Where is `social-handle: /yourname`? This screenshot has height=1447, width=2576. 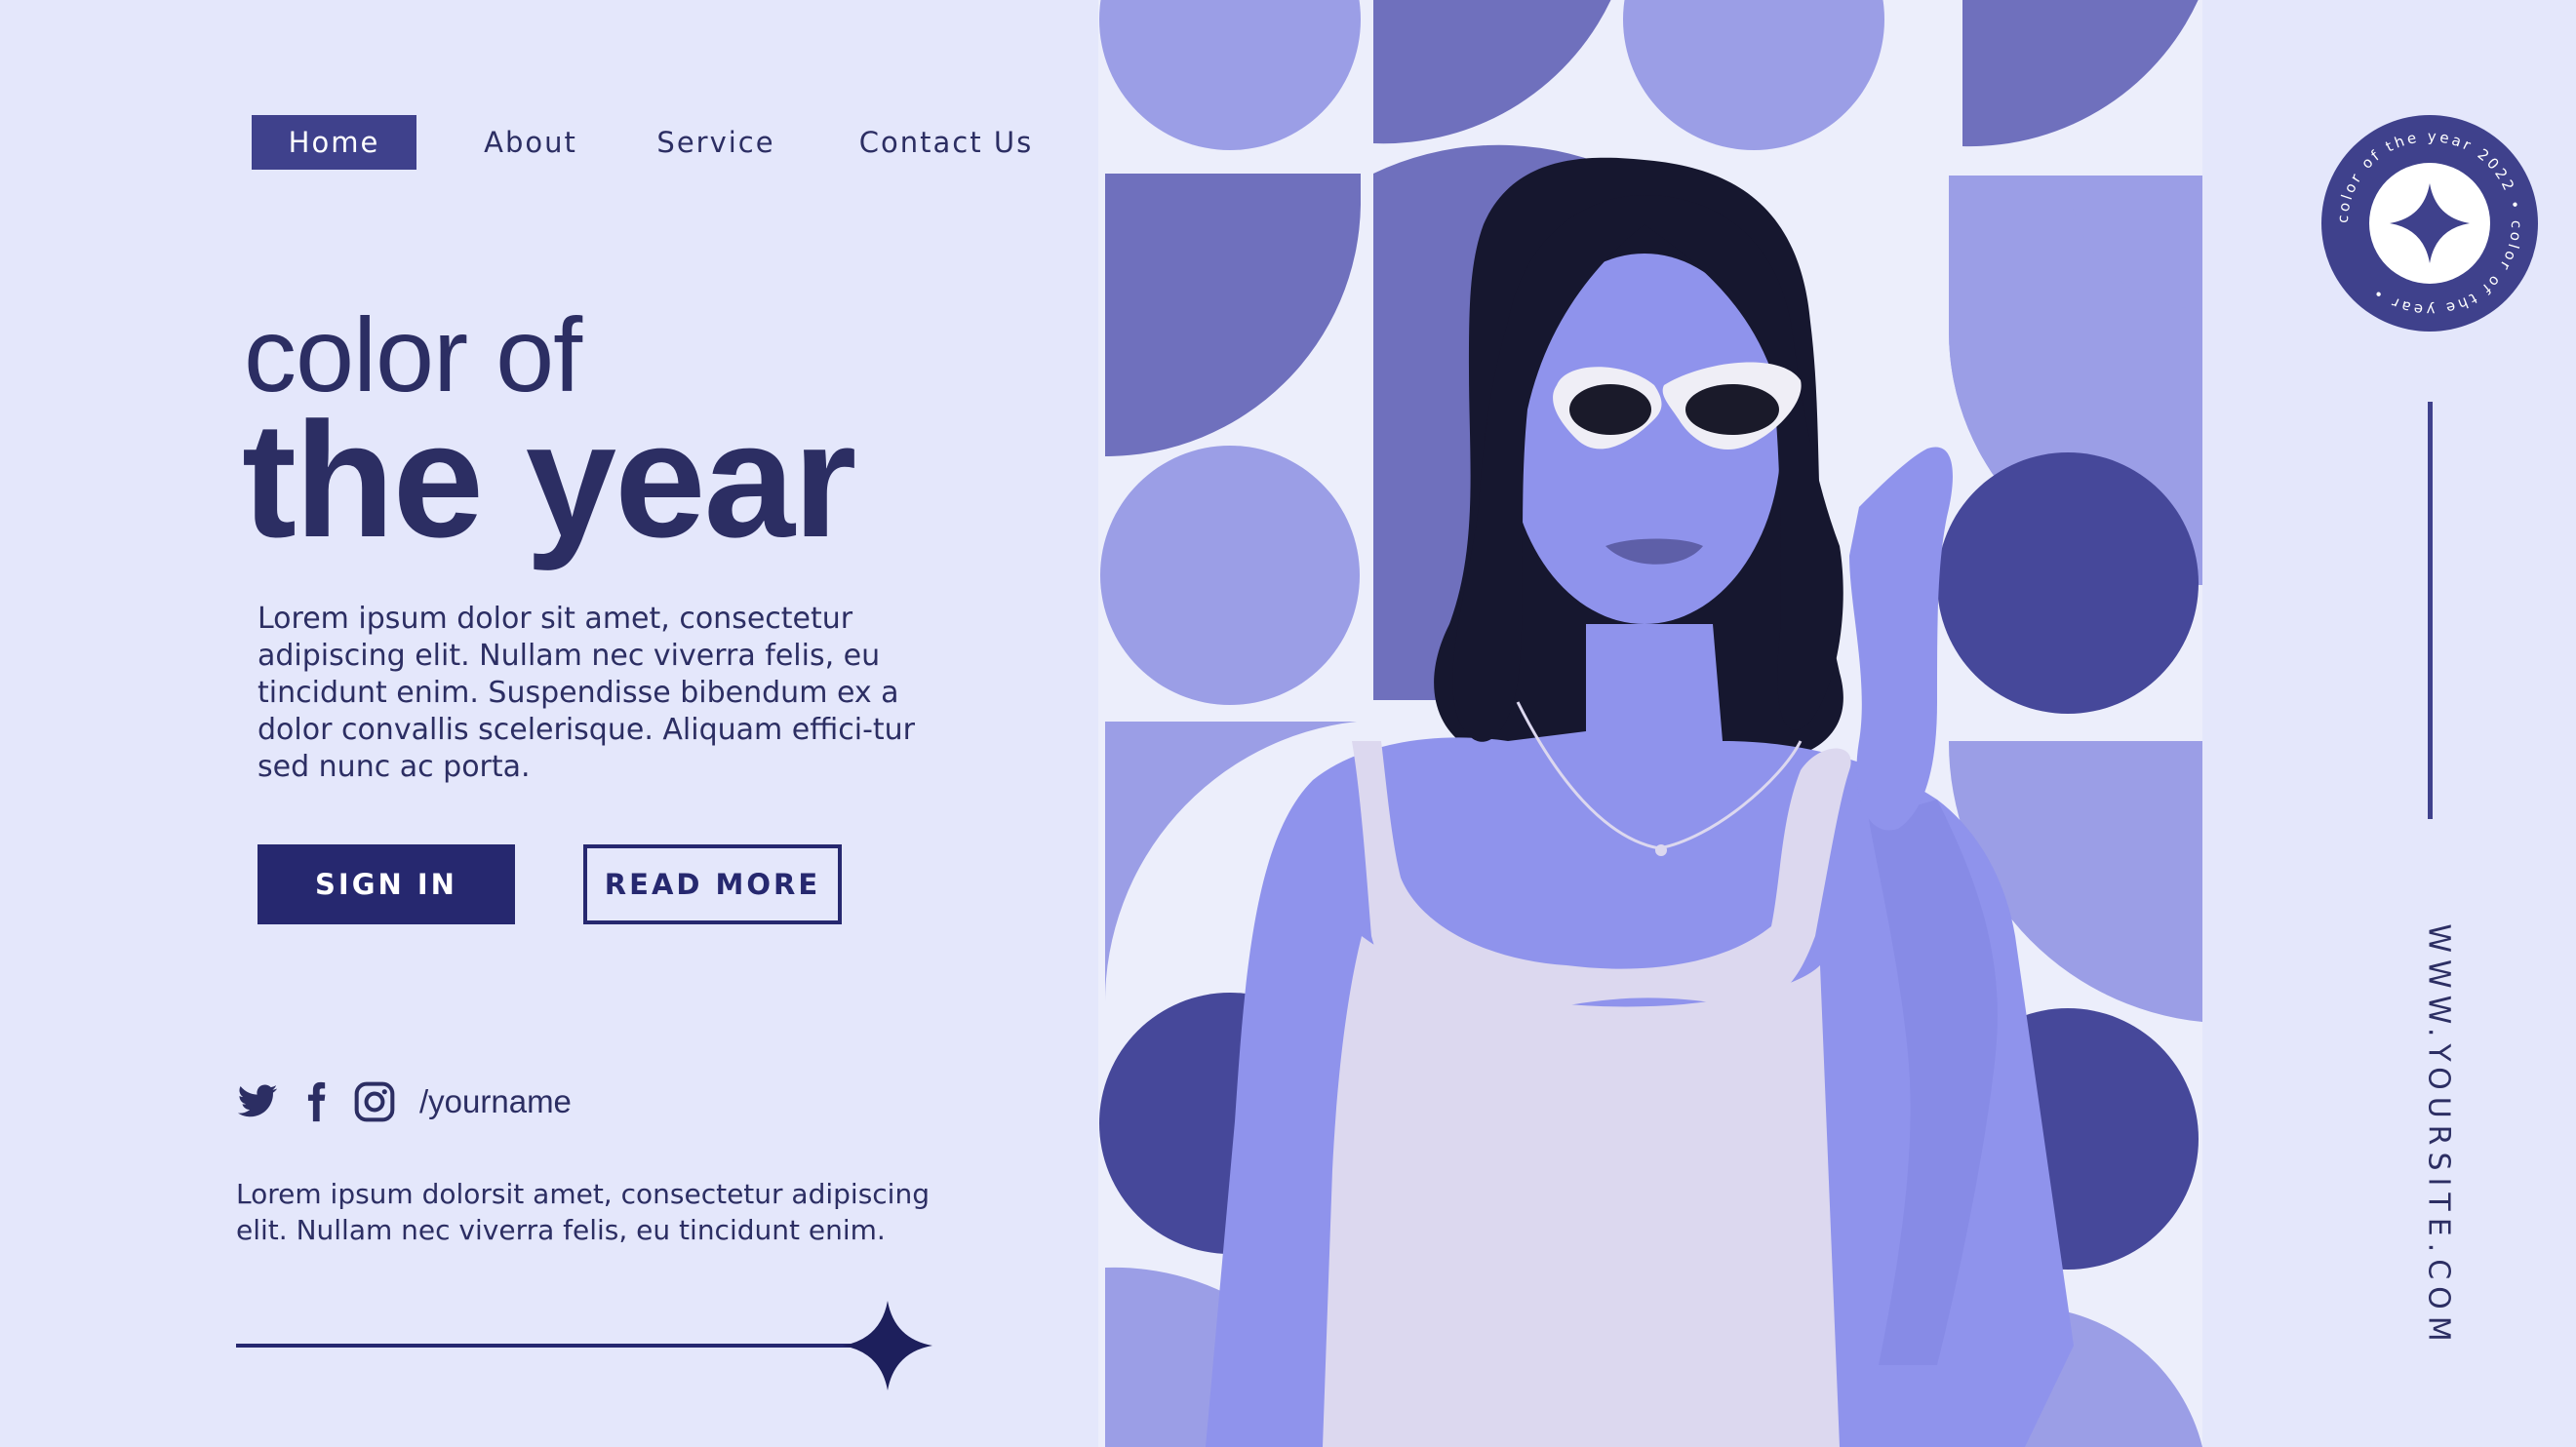 social-handle: /yourname is located at coordinates (495, 1101).